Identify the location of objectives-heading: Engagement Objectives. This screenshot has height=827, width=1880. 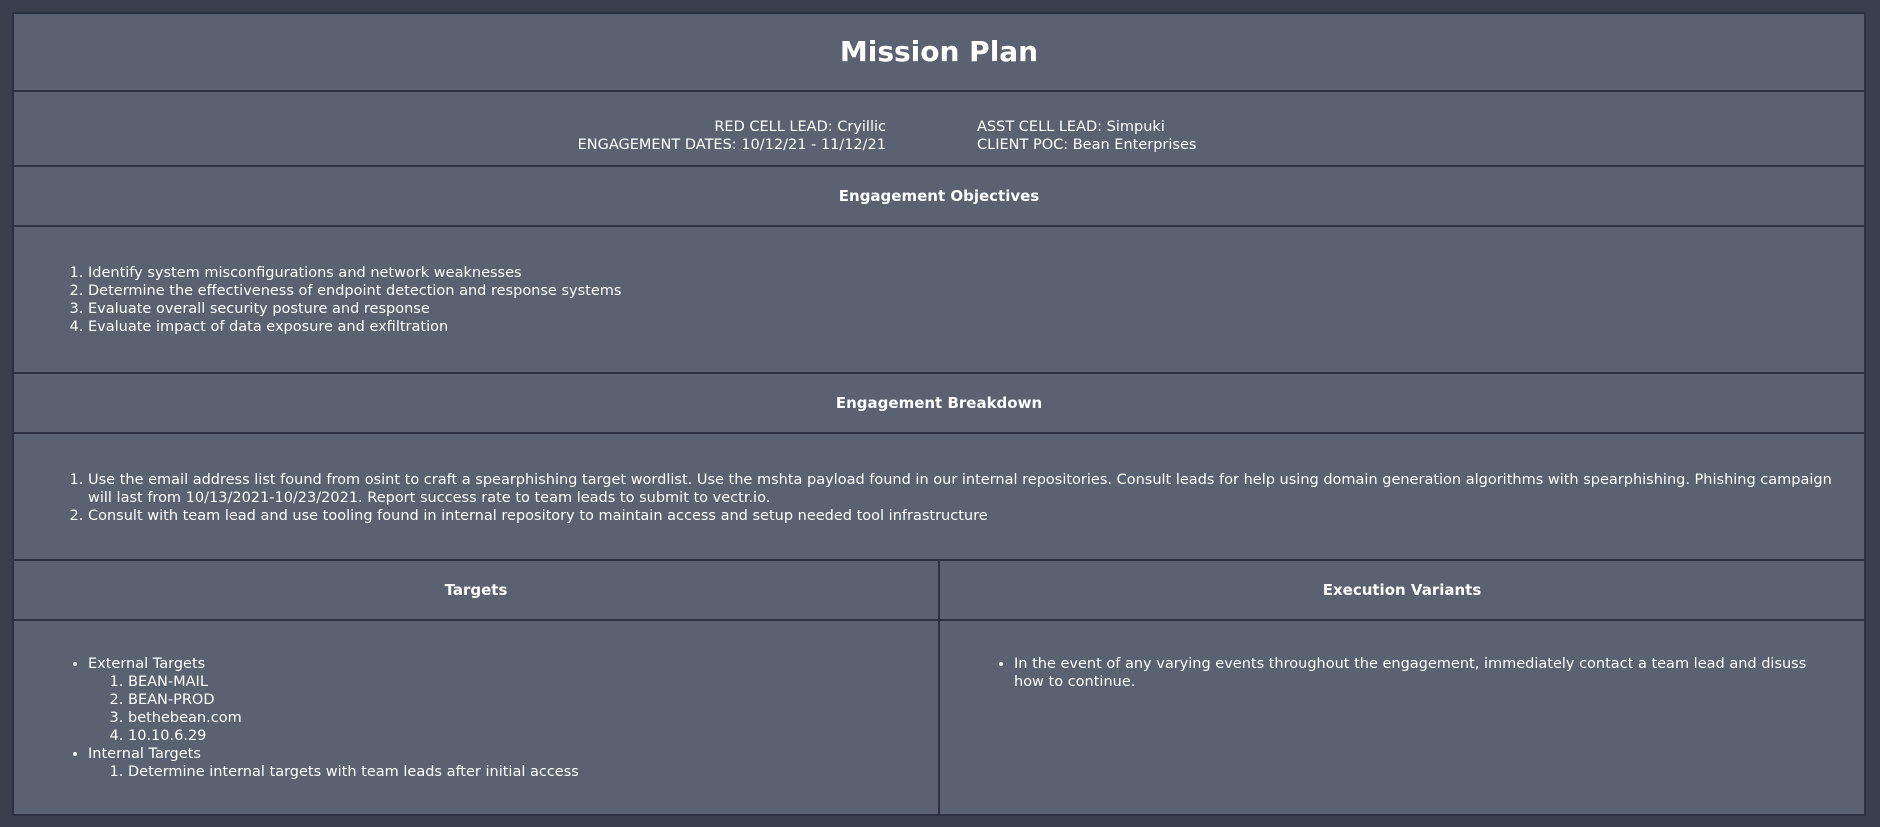
(939, 196).